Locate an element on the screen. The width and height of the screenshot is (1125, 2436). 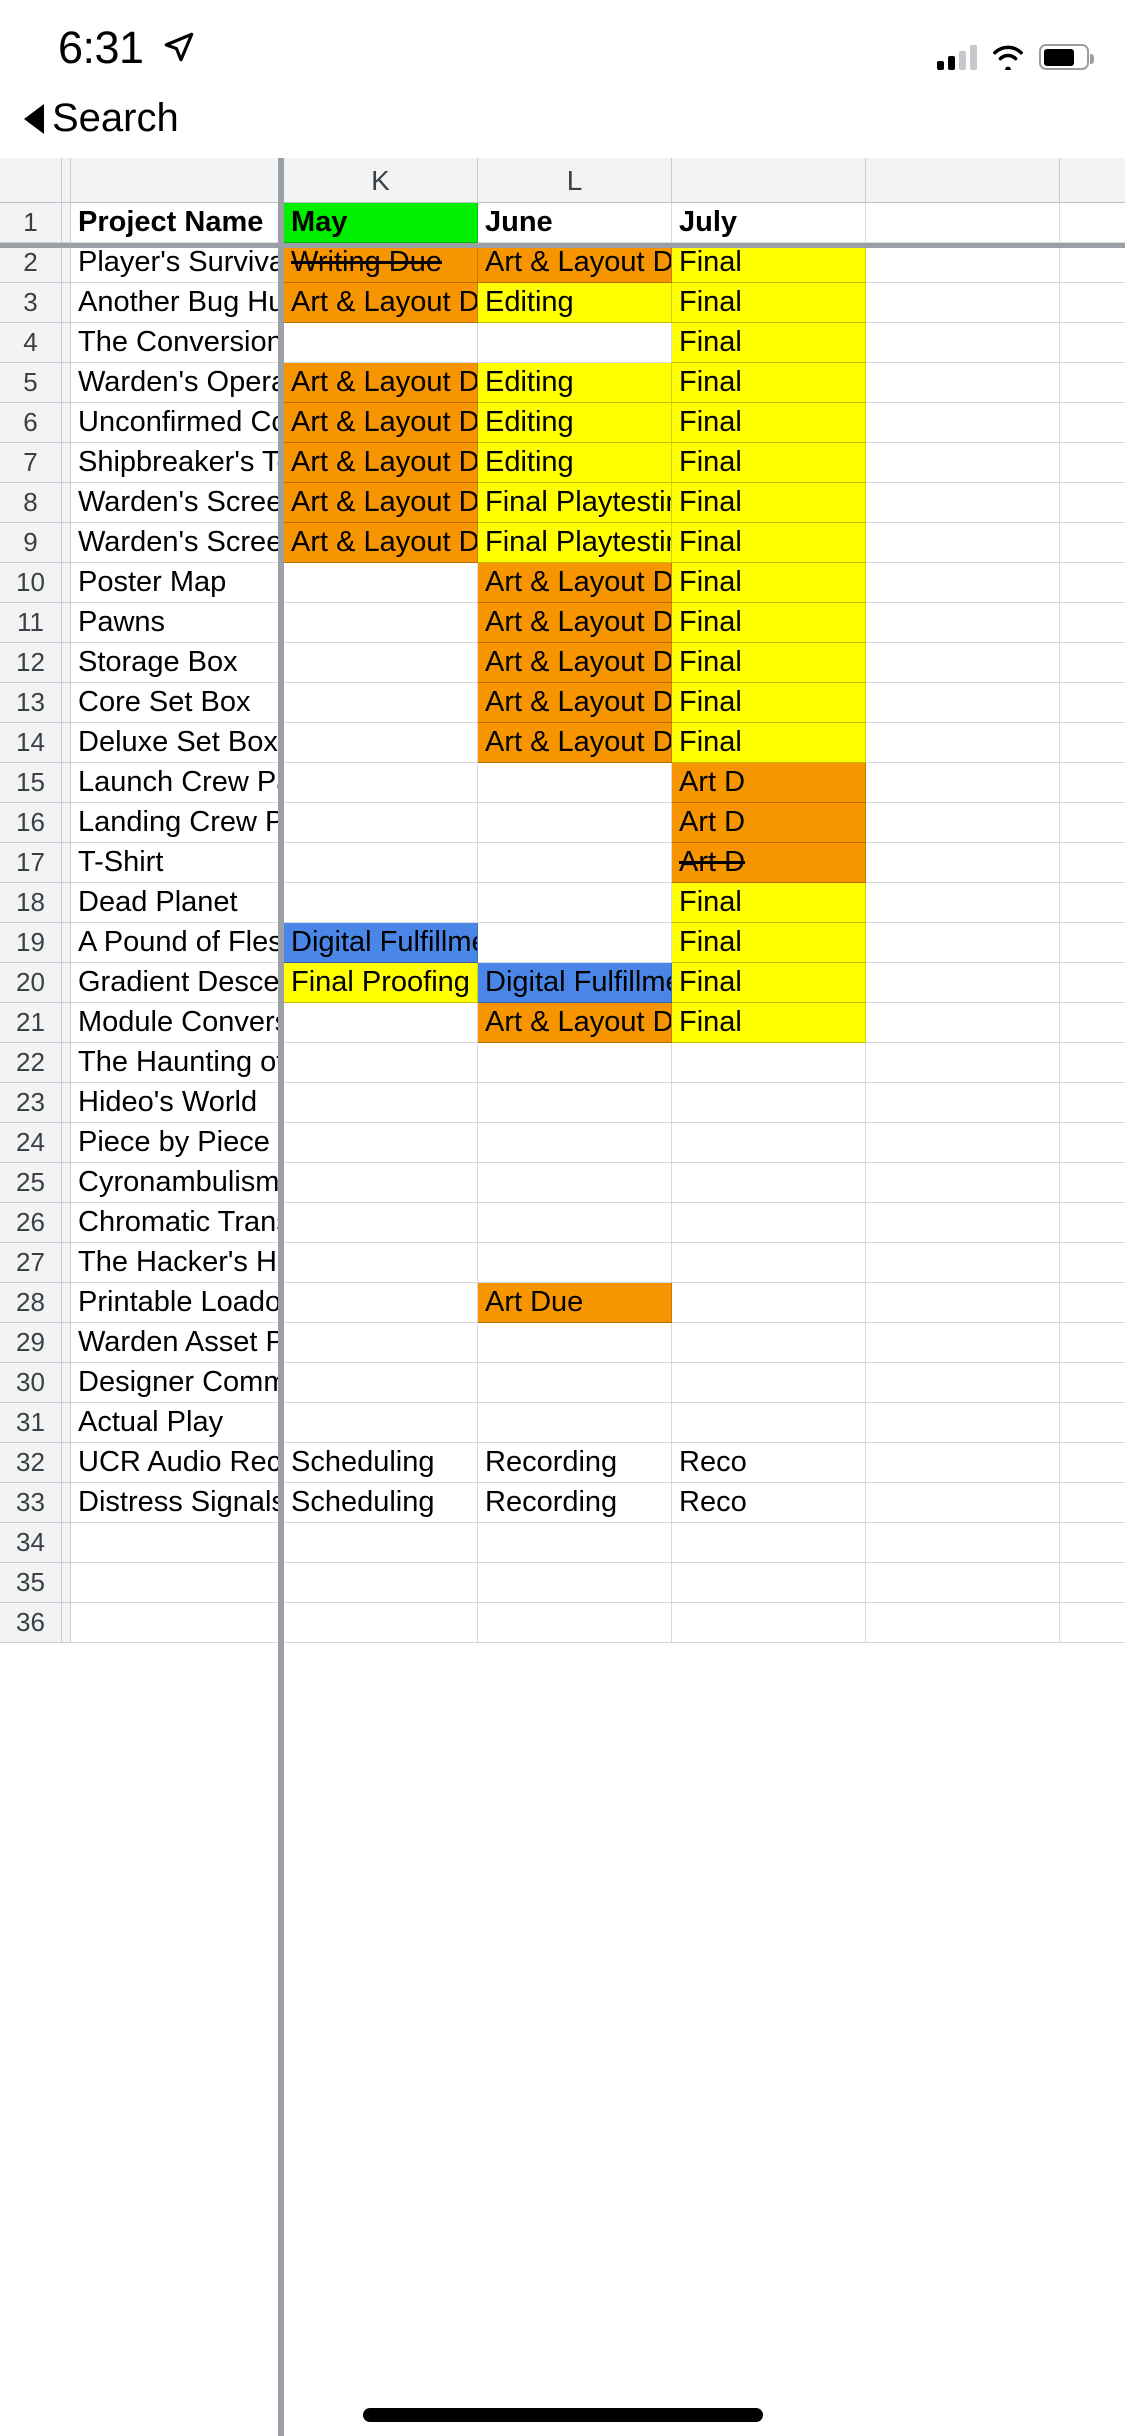
cell-name-row9: Warden's Screen is located at coordinates (176, 543).